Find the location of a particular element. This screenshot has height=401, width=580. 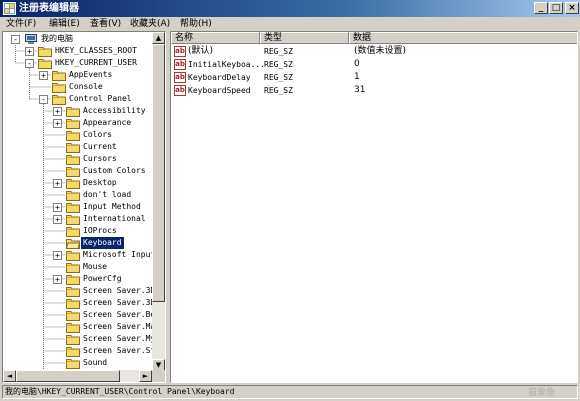

tree-item: Cursors is located at coordinates (78, 159).